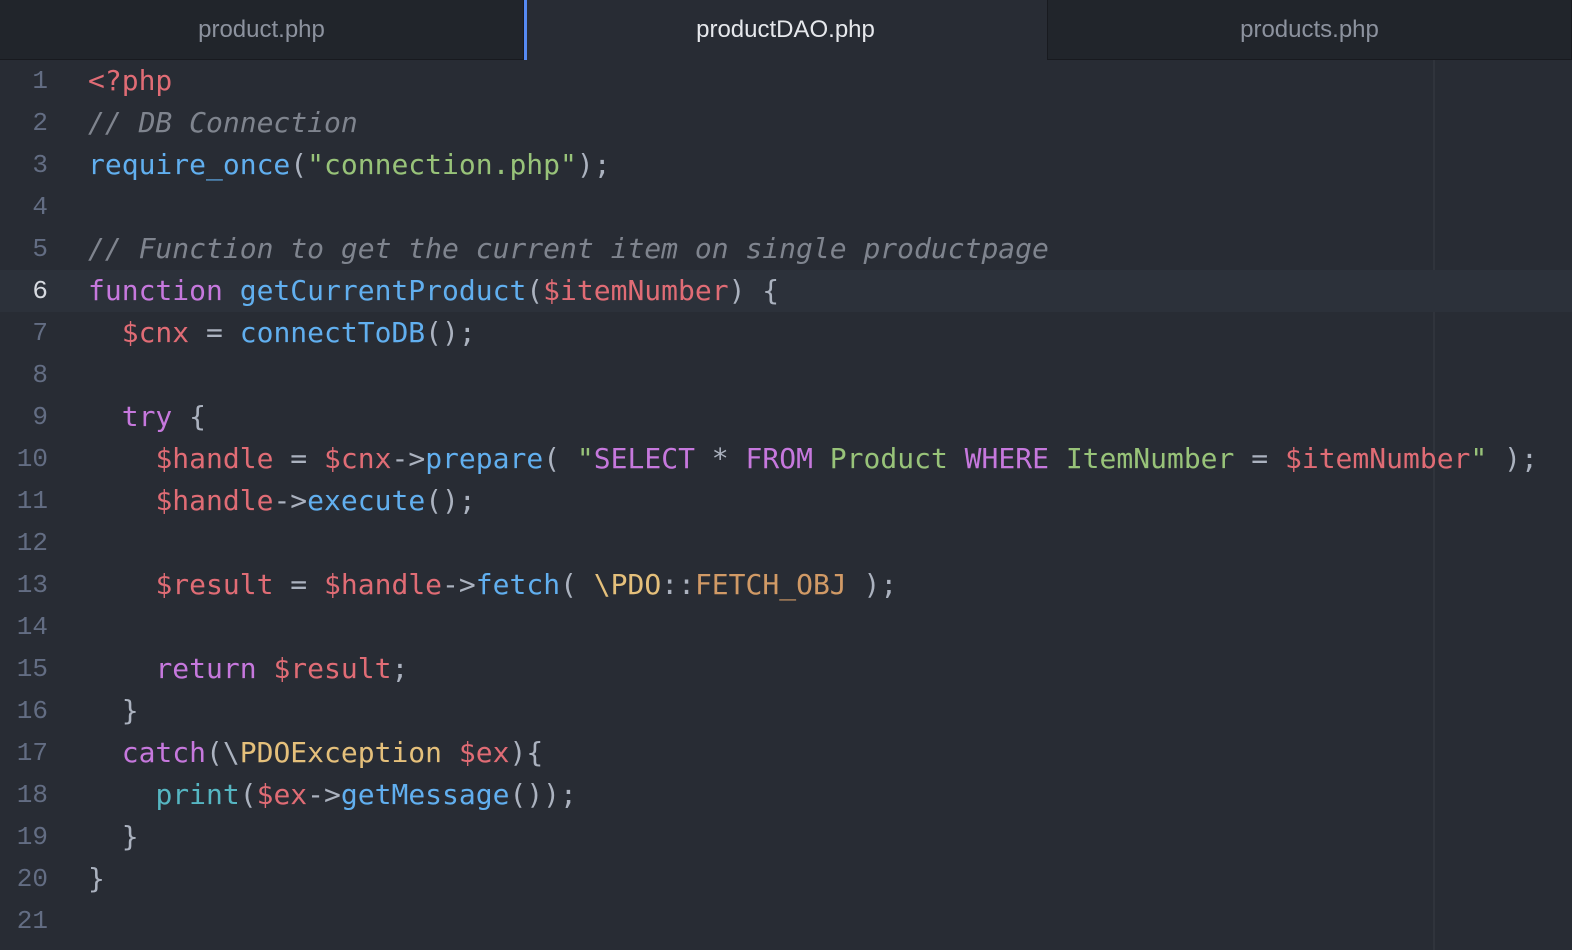  Describe the element at coordinates (786, 795) in the screenshot. I see `code-line: 18 print($ex->getMessage());` at that location.